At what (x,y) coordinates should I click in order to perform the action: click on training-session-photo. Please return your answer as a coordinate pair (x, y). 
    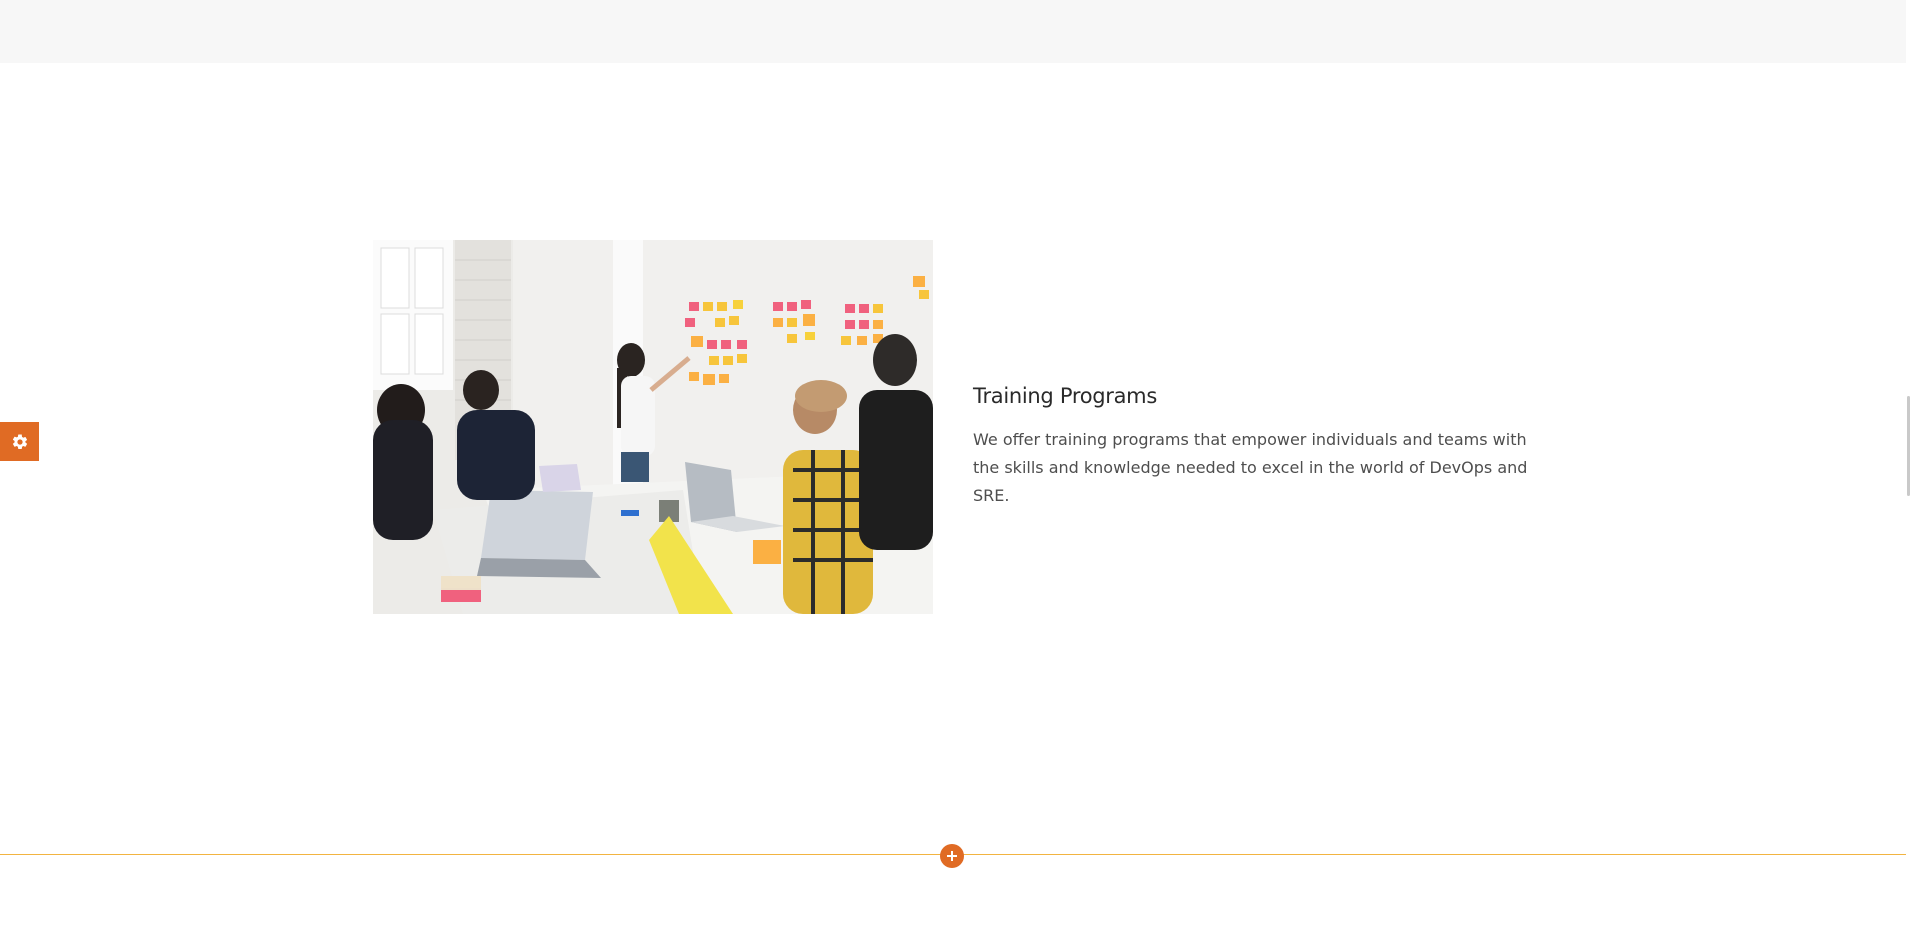
    Looking at the image, I should click on (653, 427).